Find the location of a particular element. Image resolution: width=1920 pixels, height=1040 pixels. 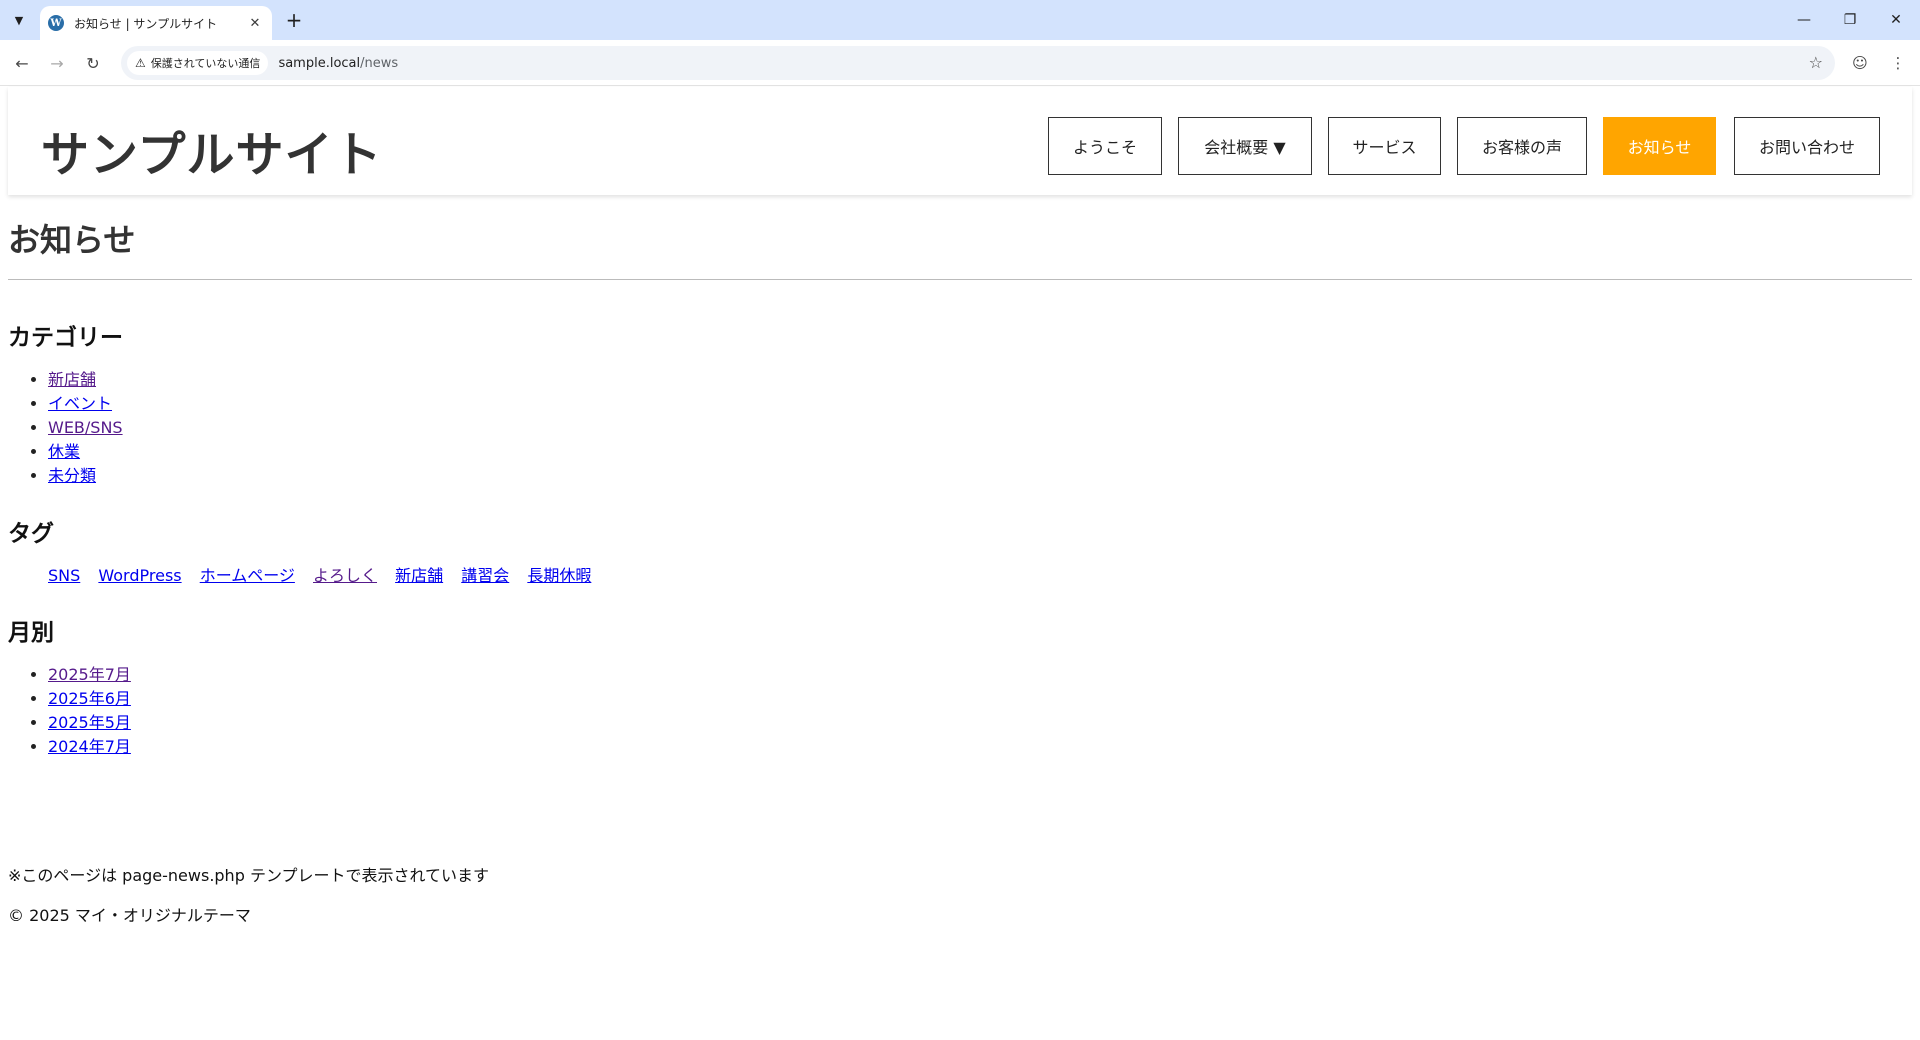

list-item: 新店舗 is located at coordinates (85, 380).